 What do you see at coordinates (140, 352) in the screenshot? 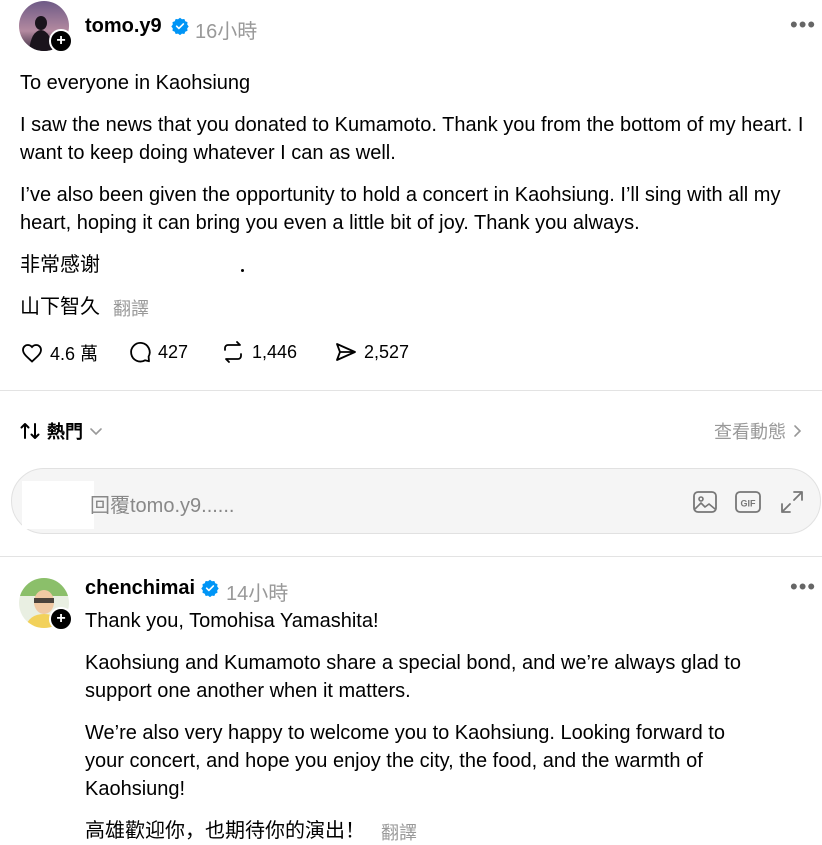
I see `comment-icon` at bounding box center [140, 352].